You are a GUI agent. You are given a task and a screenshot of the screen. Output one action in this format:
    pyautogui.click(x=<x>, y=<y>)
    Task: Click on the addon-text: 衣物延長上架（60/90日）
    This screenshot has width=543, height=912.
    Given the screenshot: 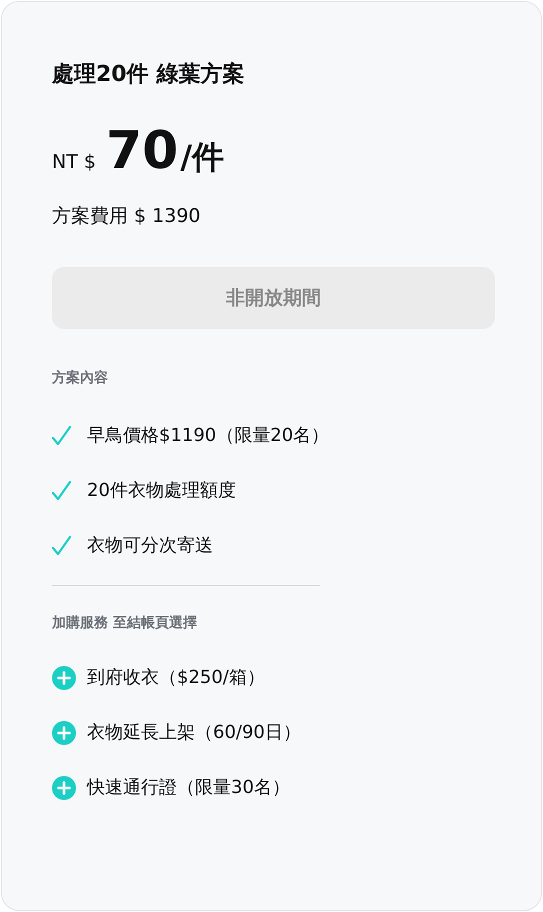 What is the action you would take?
    pyautogui.click(x=194, y=733)
    